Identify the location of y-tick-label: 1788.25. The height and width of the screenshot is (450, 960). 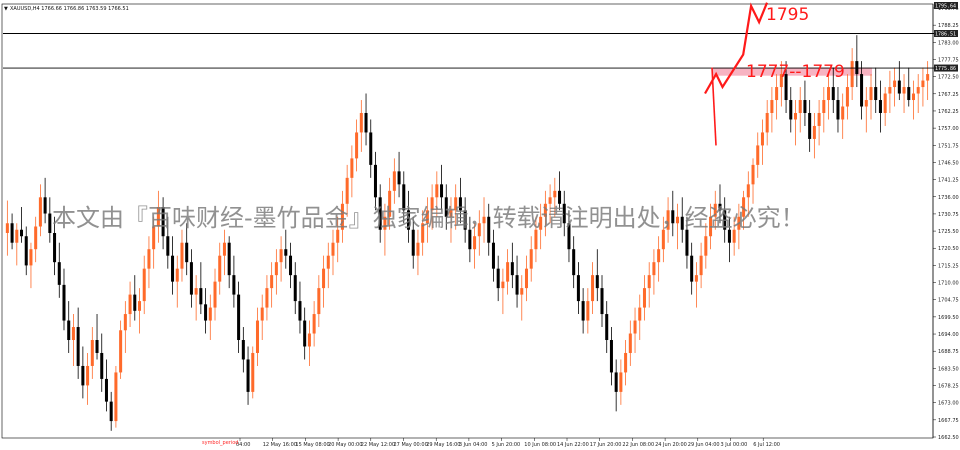
(948, 26).